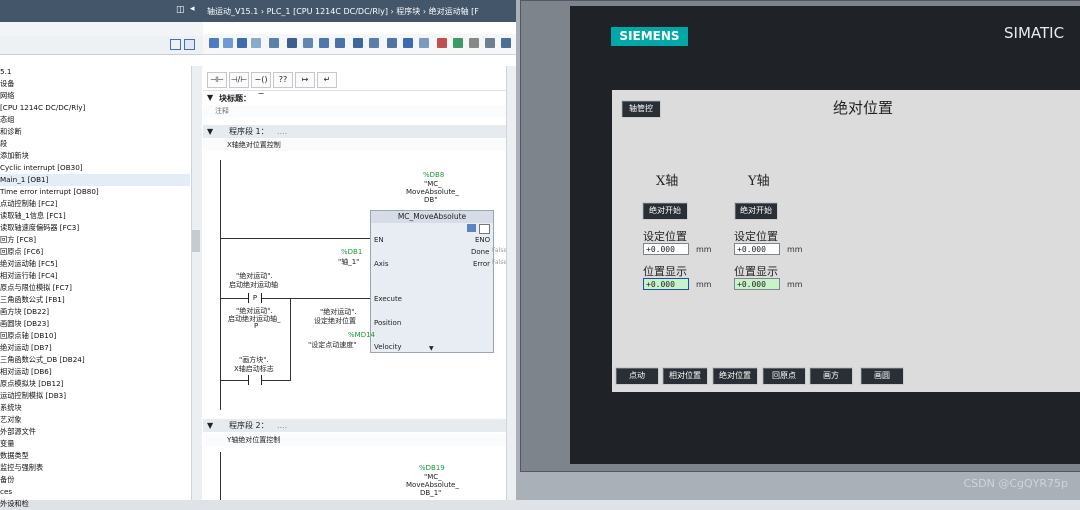  Describe the element at coordinates (332, 345) in the screenshot. I see `velocity-name: "设定点动速度"` at that location.